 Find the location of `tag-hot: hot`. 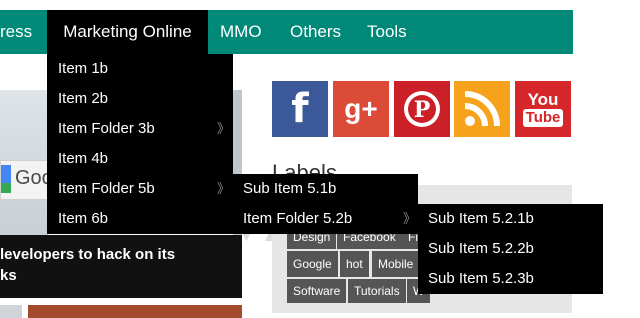

tag-hot: hot is located at coordinates (354, 264).